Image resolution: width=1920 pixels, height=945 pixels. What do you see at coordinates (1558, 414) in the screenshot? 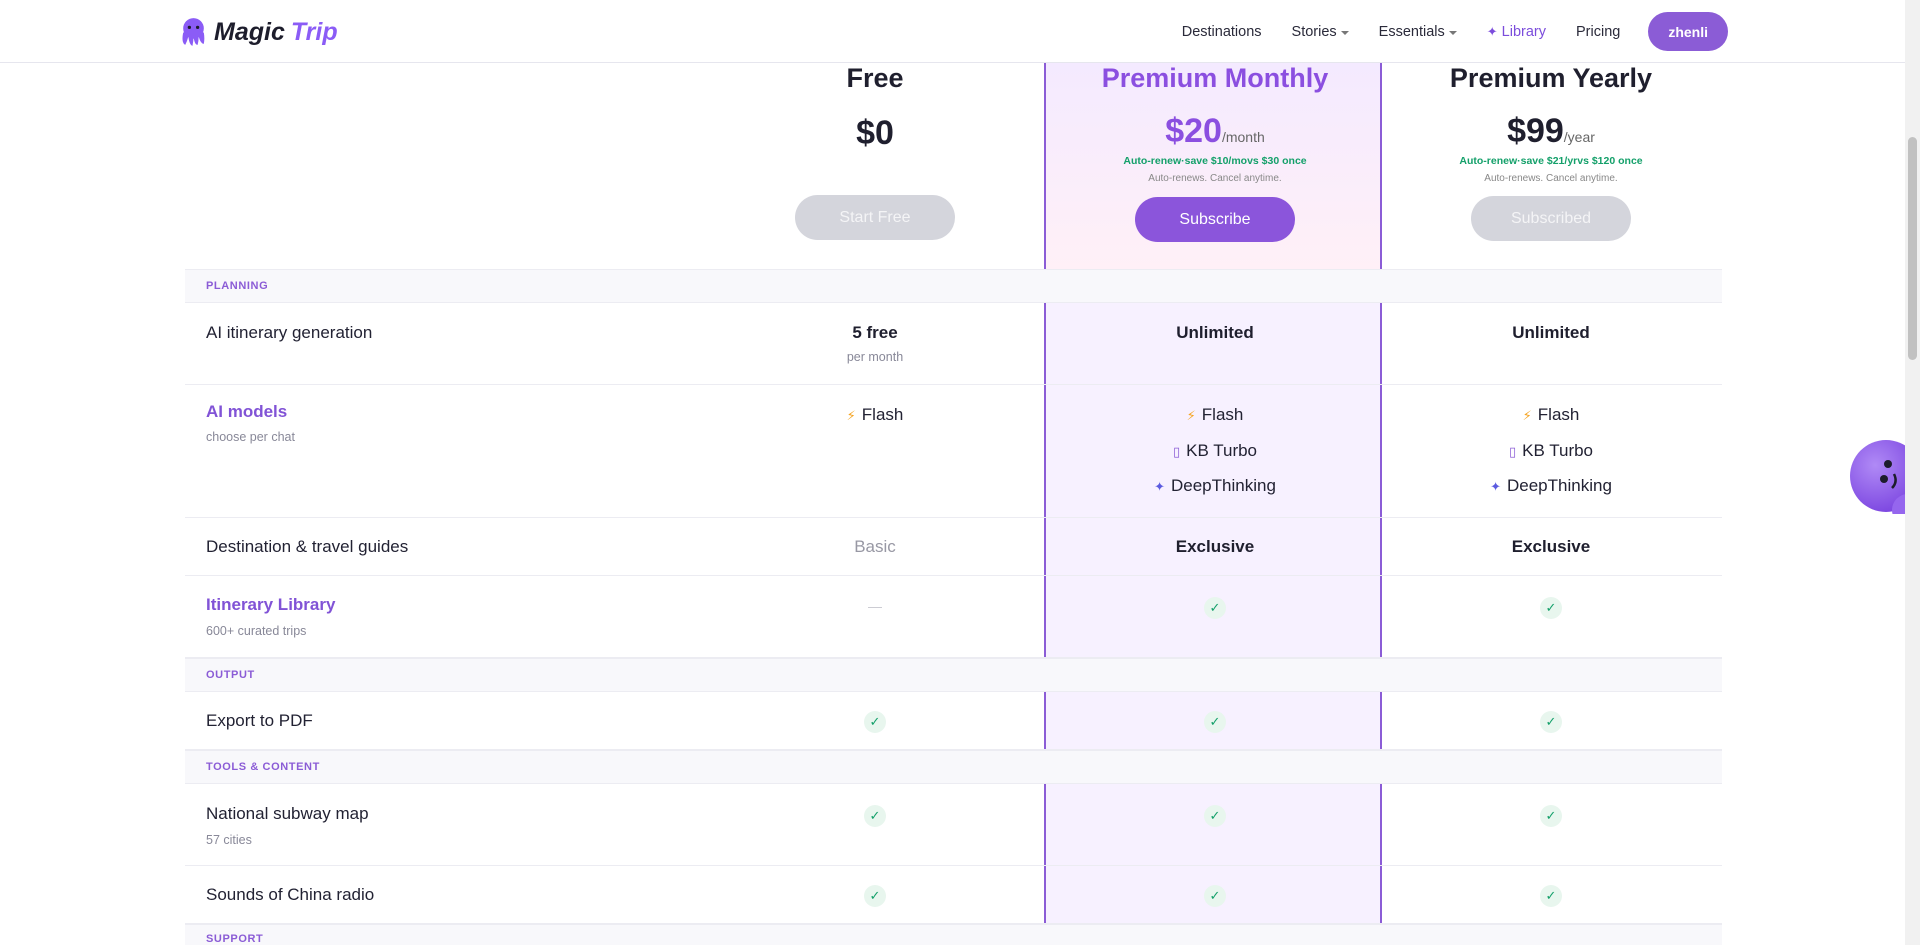
I see `model-label: Flash` at bounding box center [1558, 414].